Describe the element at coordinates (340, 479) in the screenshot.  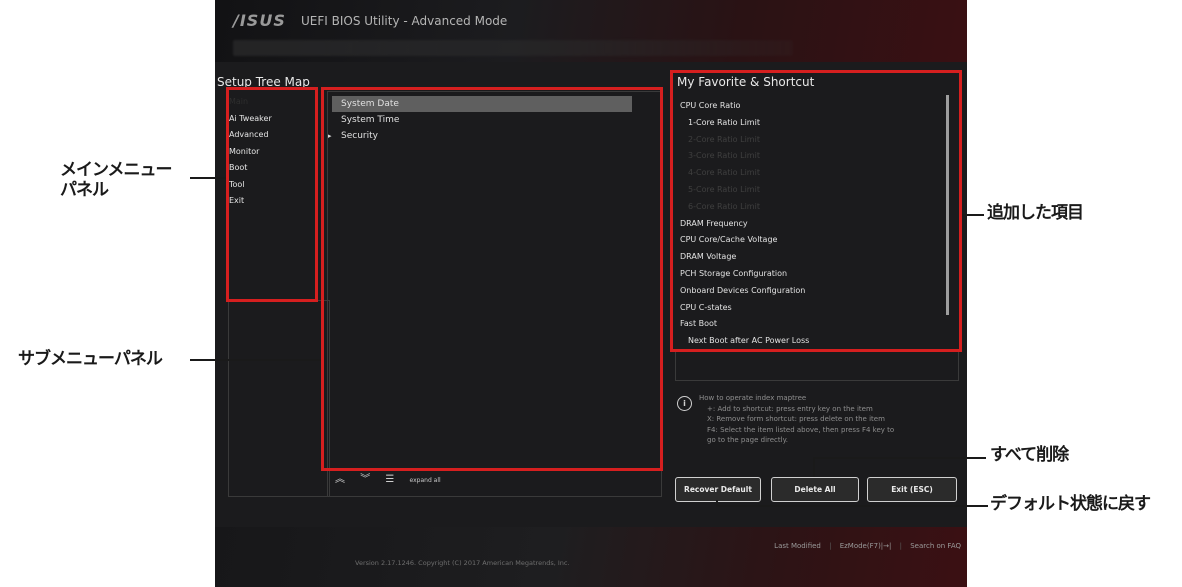
I see `collapse-up-icon: ︽` at that location.